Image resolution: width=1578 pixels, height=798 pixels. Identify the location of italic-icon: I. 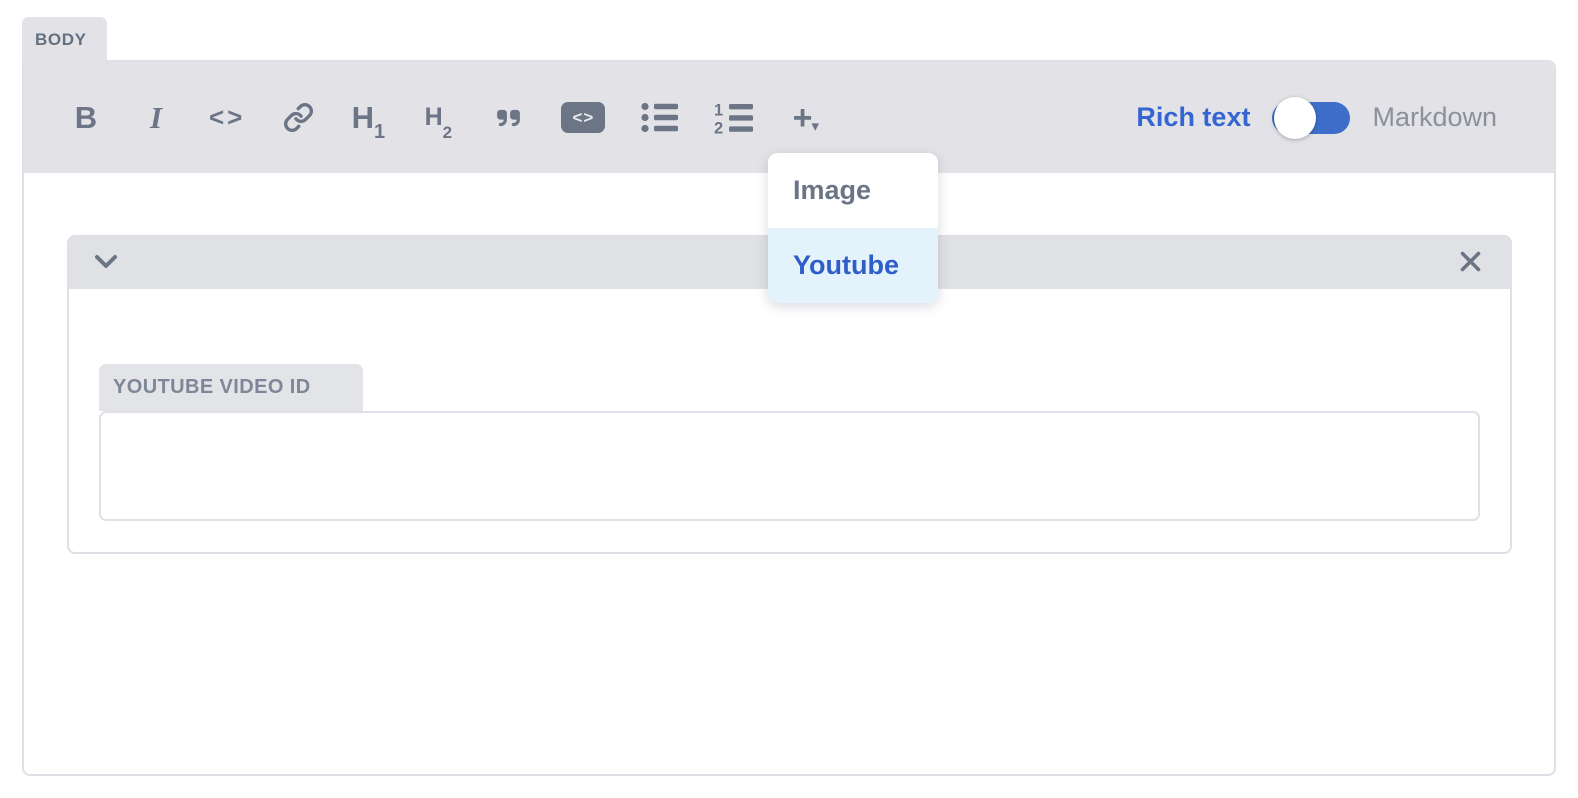
(156, 117).